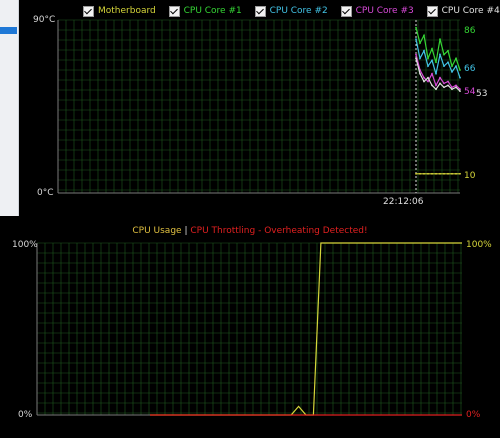  What do you see at coordinates (45, 193) in the screenshot?
I see `temp-y-min-label: 0°C` at bounding box center [45, 193].